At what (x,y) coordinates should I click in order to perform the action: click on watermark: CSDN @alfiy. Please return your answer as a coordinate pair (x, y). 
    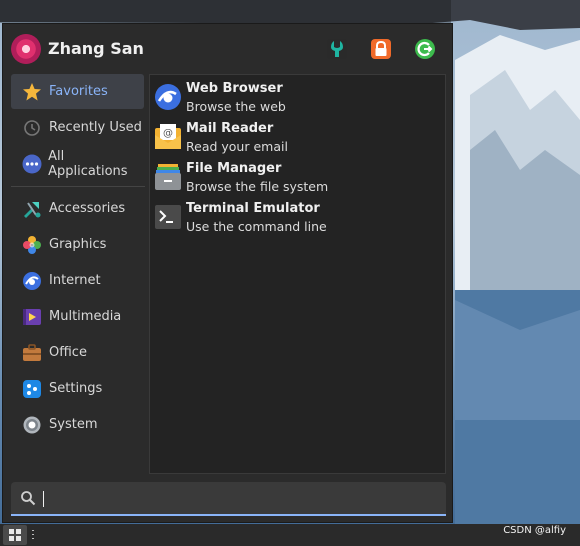
    Looking at the image, I should click on (534, 530).